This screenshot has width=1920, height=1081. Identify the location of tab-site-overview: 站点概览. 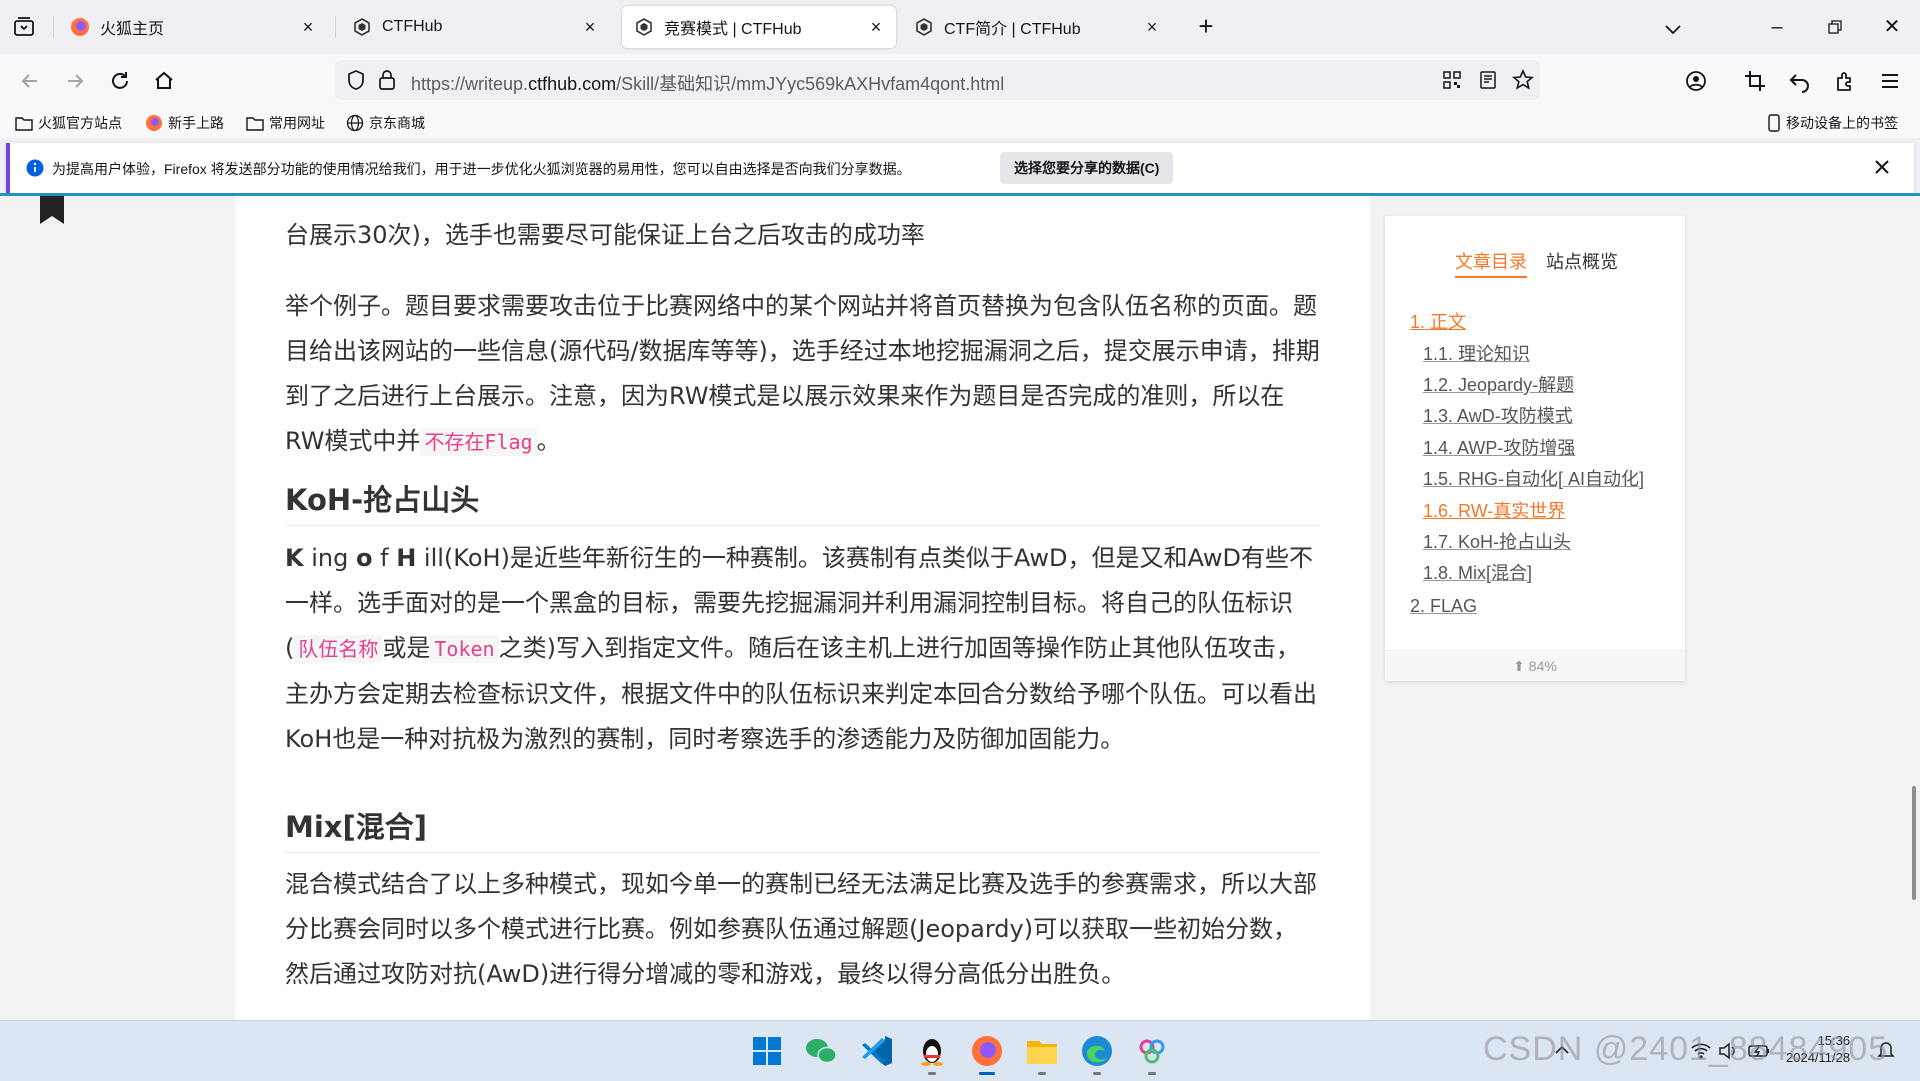
(1582, 264).